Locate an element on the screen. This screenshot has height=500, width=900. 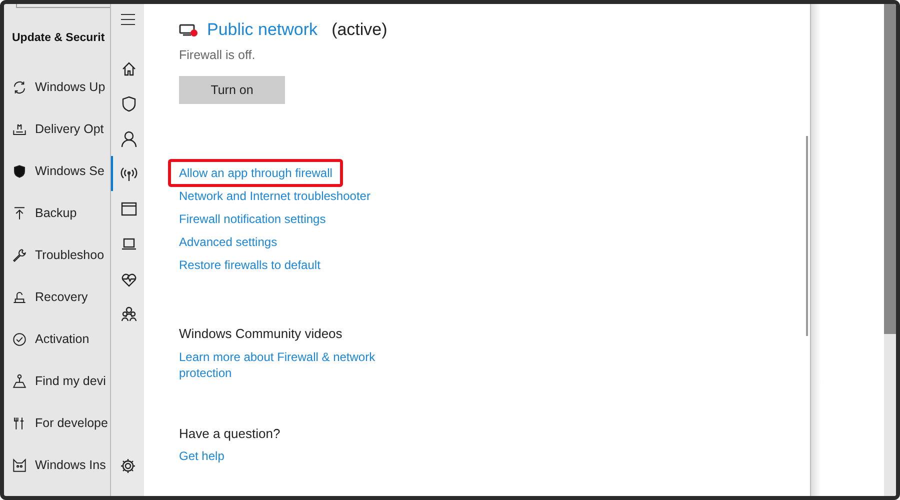
sidebar-item: Windows Up is located at coordinates (61, 87).